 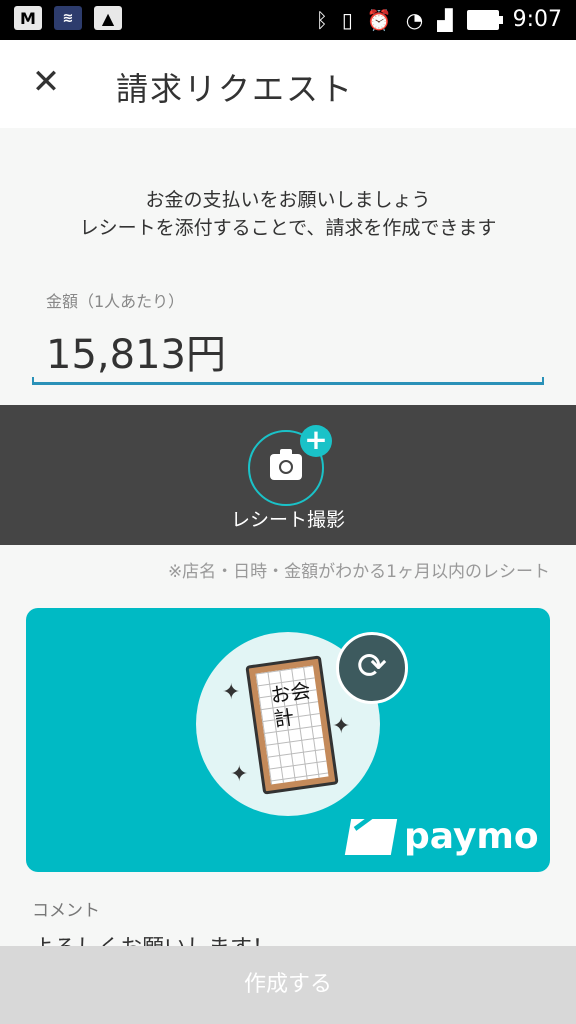 What do you see at coordinates (290, 705) in the screenshot?
I see `receipt-illustration-text: お会計` at bounding box center [290, 705].